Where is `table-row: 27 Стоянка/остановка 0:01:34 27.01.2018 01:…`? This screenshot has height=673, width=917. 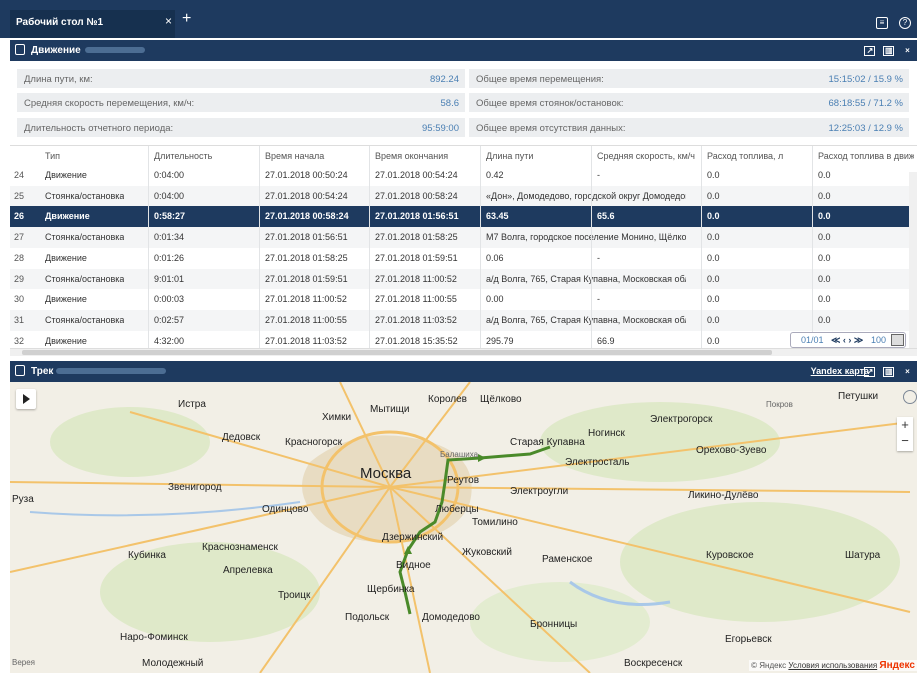
table-row: 27 Стоянка/остановка 0:01:34 27.01.2018 01:… is located at coordinates (460, 237).